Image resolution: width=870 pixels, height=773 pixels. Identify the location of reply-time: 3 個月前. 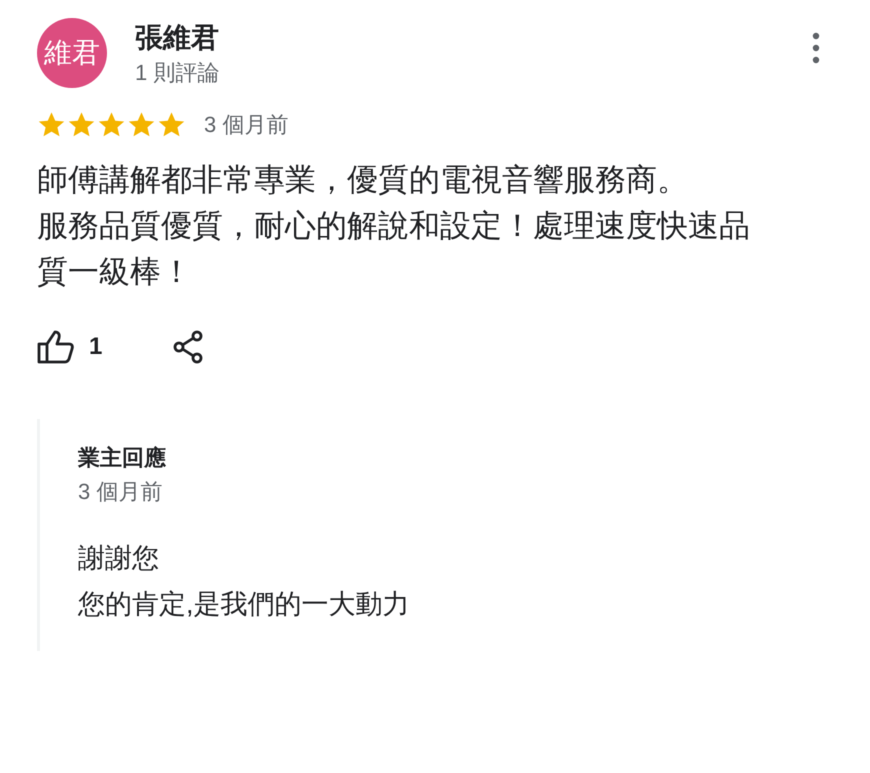
(121, 492).